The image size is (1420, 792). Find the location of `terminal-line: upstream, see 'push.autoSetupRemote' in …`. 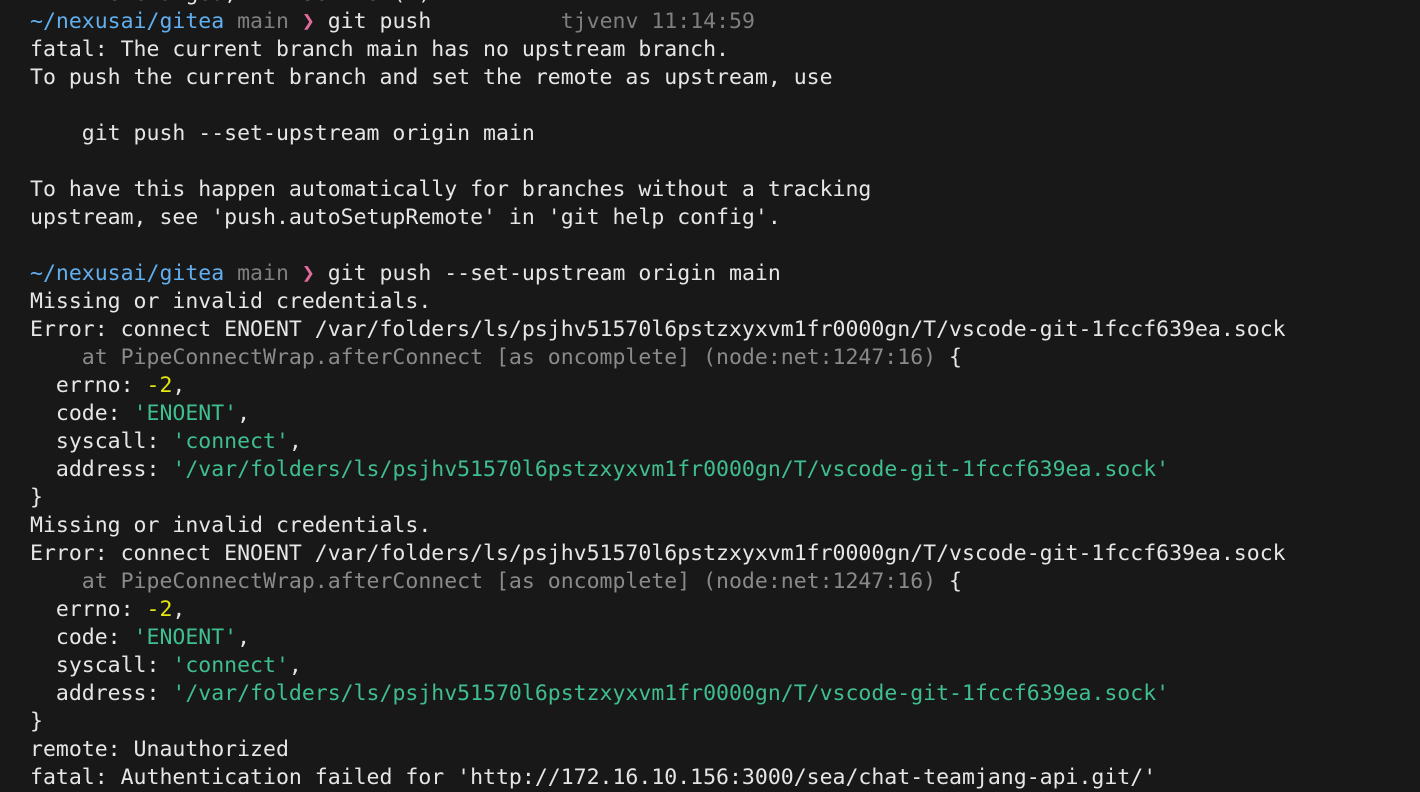

terminal-line: upstream, see 'push.autoSetupRemote' in … is located at coordinates (725, 218).